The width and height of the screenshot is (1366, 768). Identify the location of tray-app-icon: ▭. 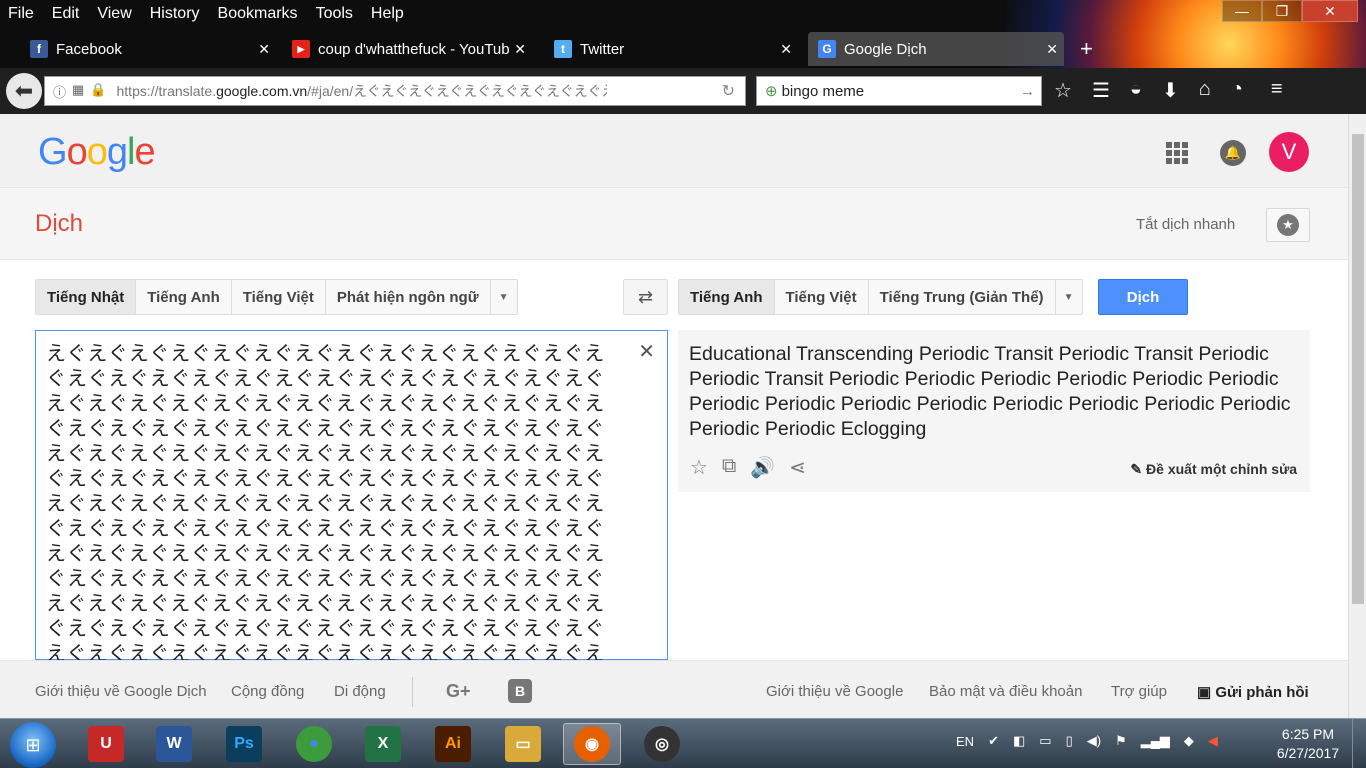
(1045, 741).